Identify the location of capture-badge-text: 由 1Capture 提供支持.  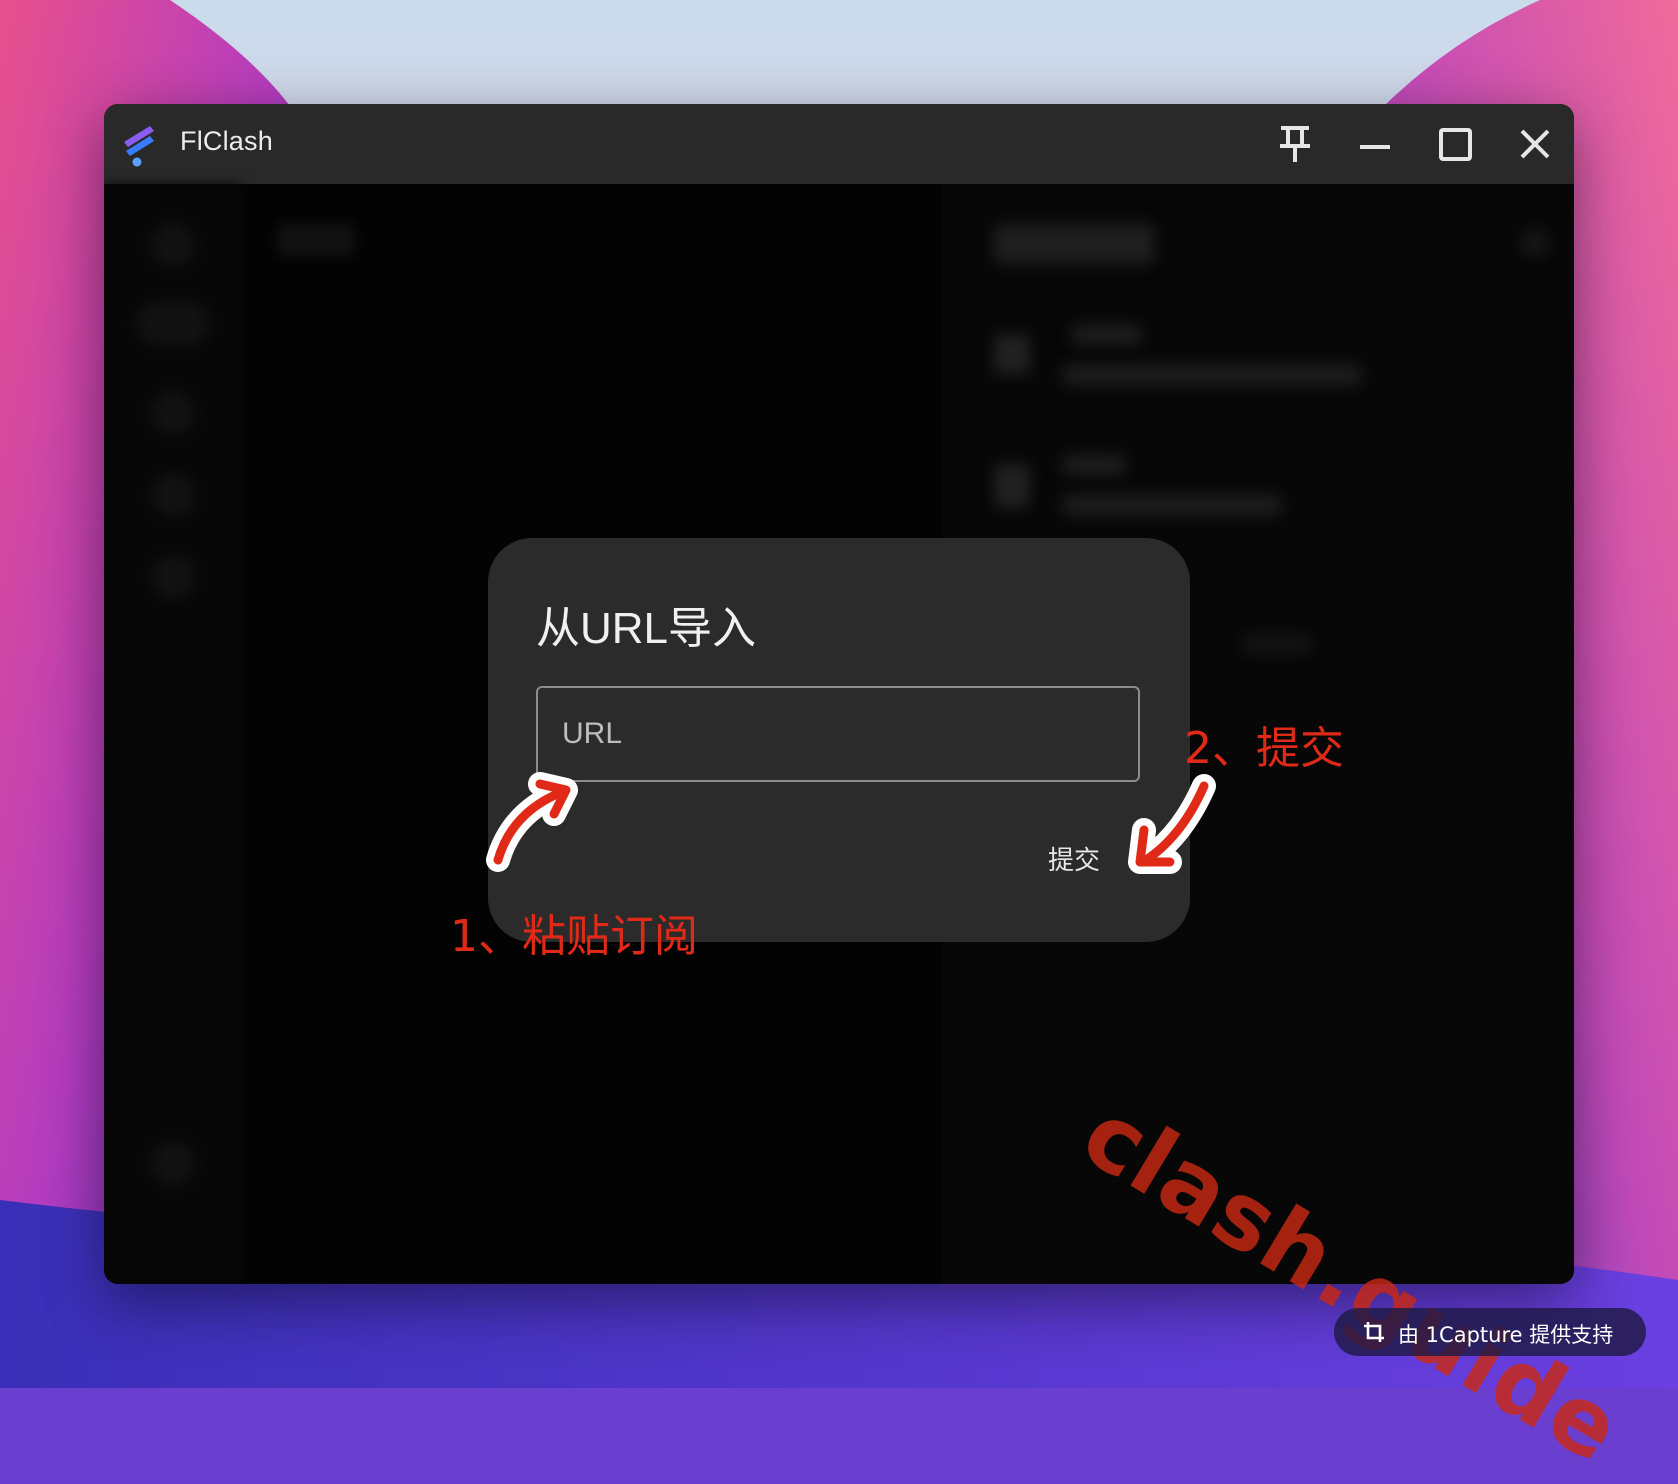
(1506, 1335).